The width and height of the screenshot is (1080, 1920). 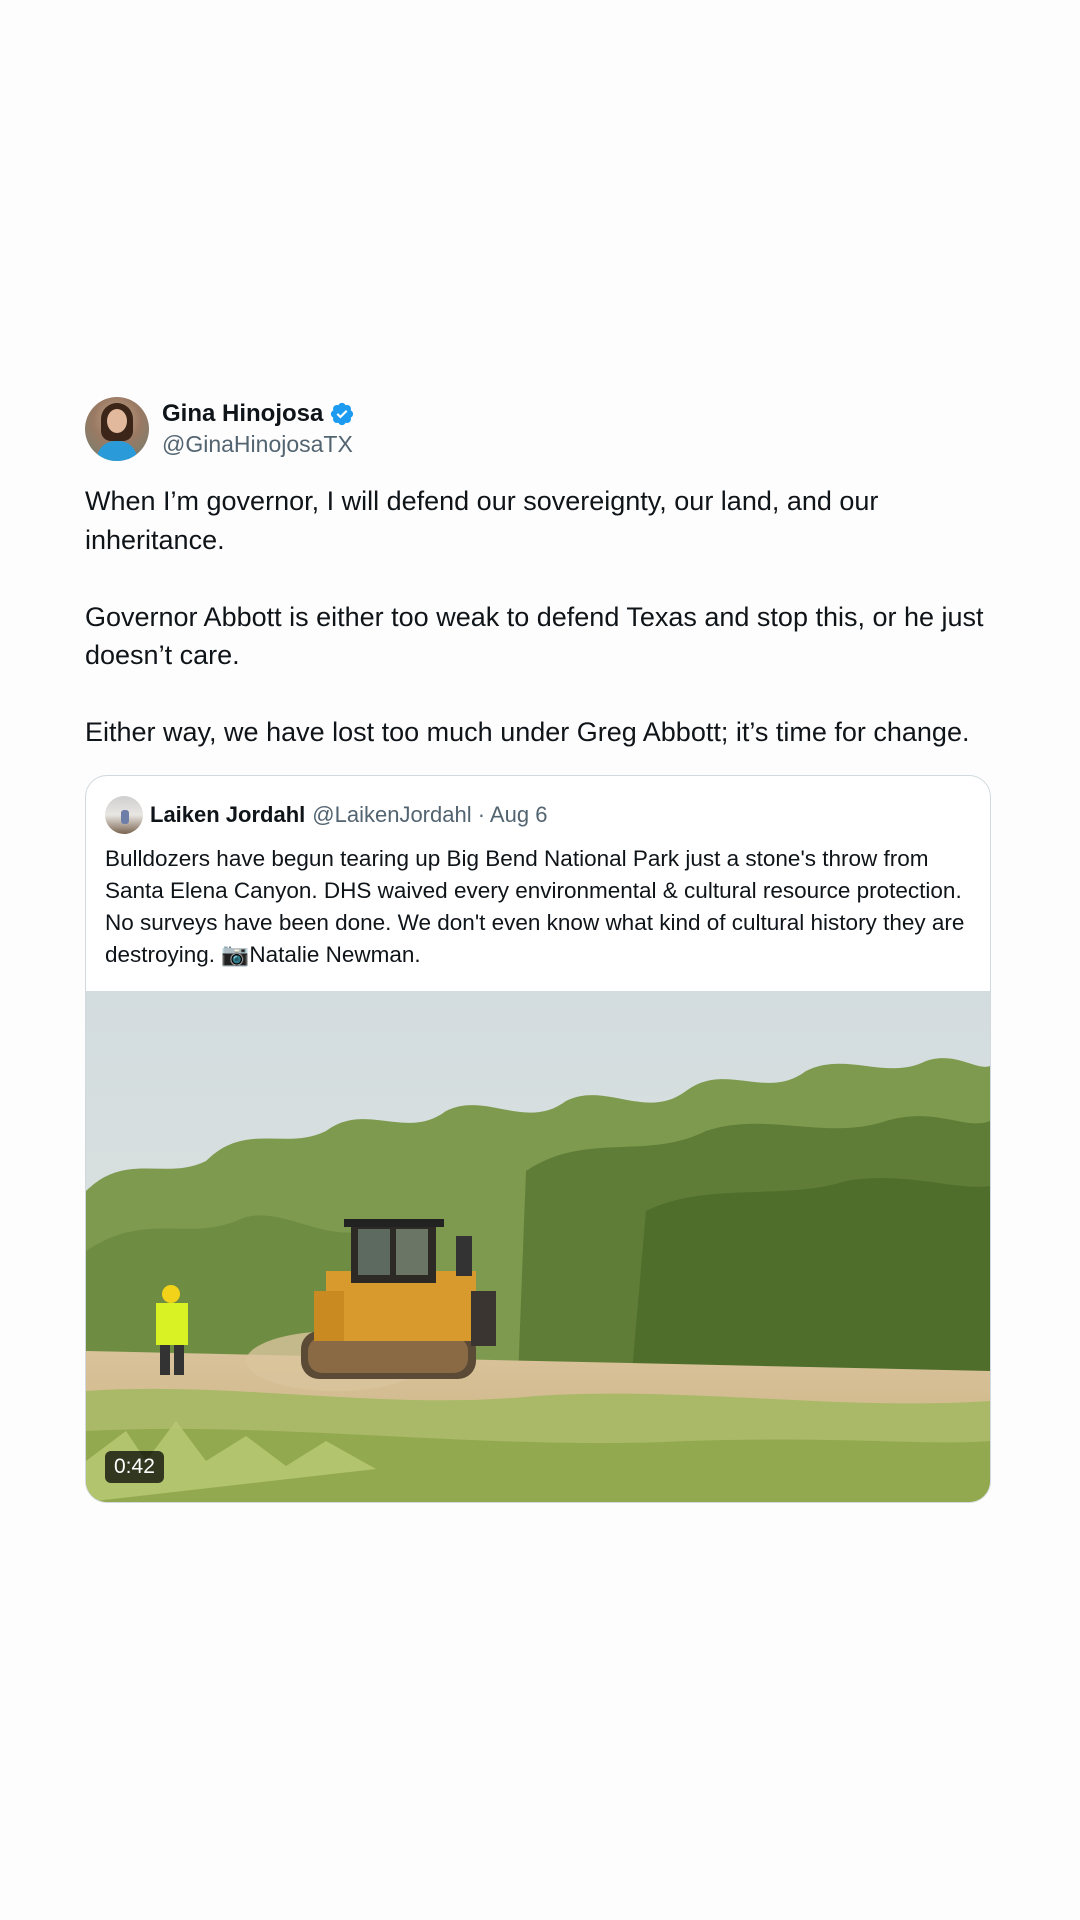 I want to click on quoted-author-avatar, so click(x=124, y=814).